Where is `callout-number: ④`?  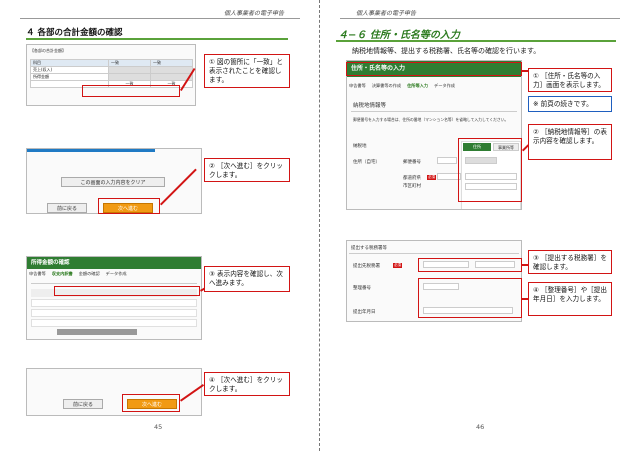 callout-number: ④ is located at coordinates (536, 290).